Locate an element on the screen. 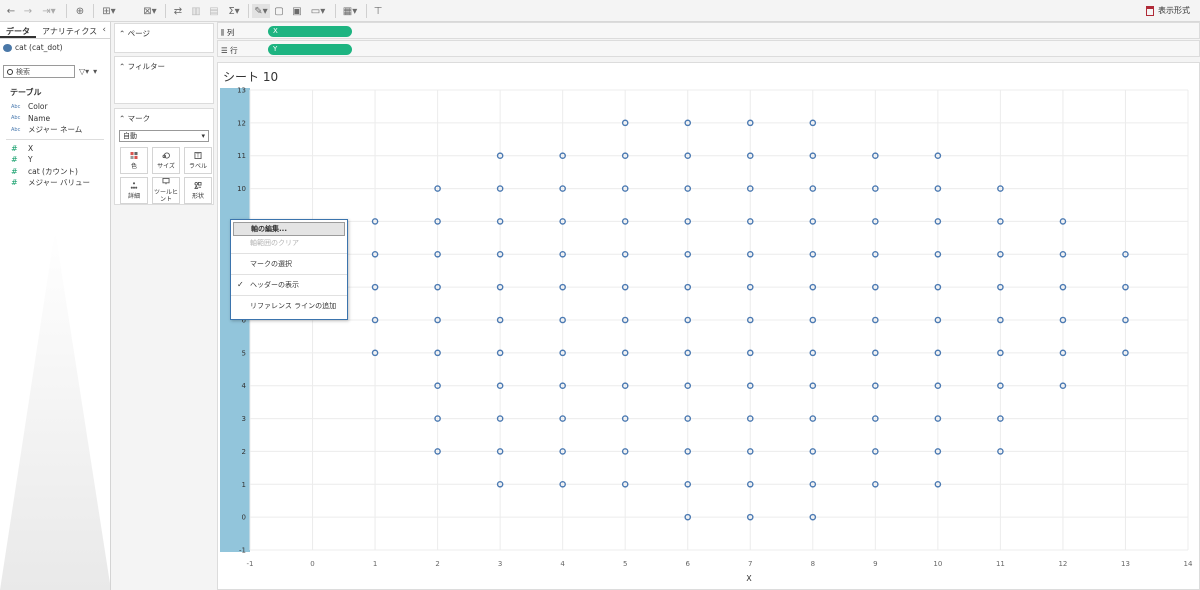  x-tick-label: 4 is located at coordinates (562, 564).